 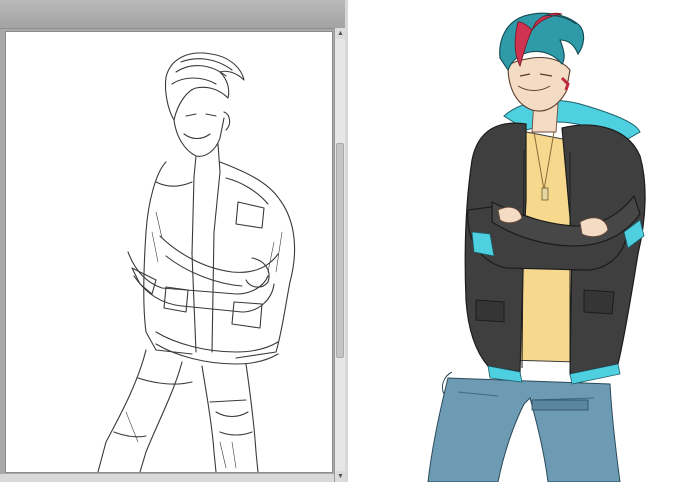 I want to click on scroll-thumb, so click(x=340, y=250).